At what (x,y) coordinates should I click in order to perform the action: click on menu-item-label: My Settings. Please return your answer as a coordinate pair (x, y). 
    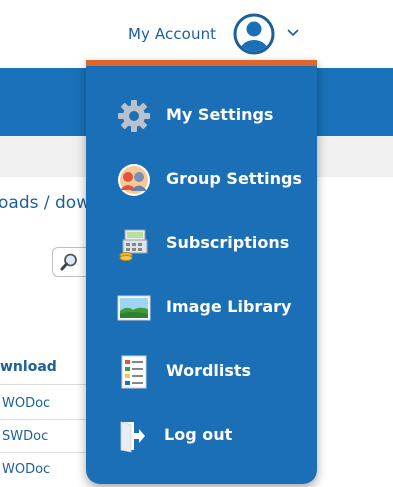
    Looking at the image, I should click on (220, 114).